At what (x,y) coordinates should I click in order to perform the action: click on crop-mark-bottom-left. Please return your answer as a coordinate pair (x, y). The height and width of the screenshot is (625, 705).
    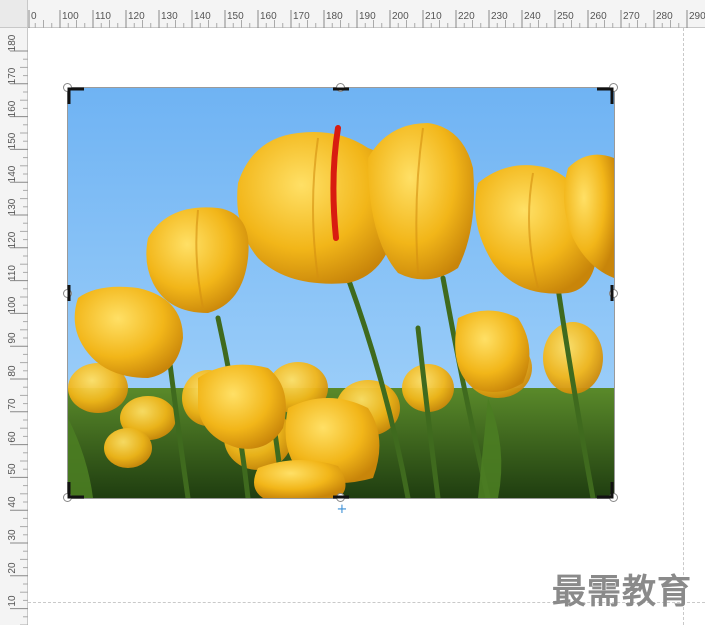
    Looking at the image, I should click on (75, 490).